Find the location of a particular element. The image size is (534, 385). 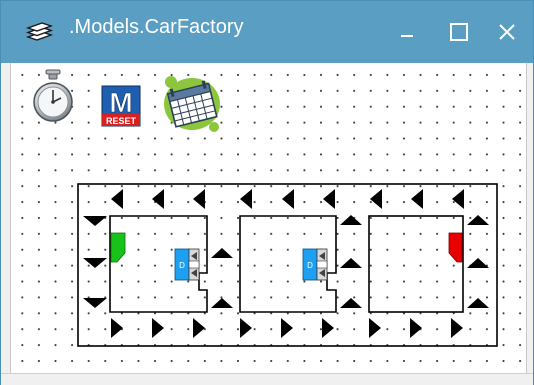

window-frame-bottom is located at coordinates (267, 379).